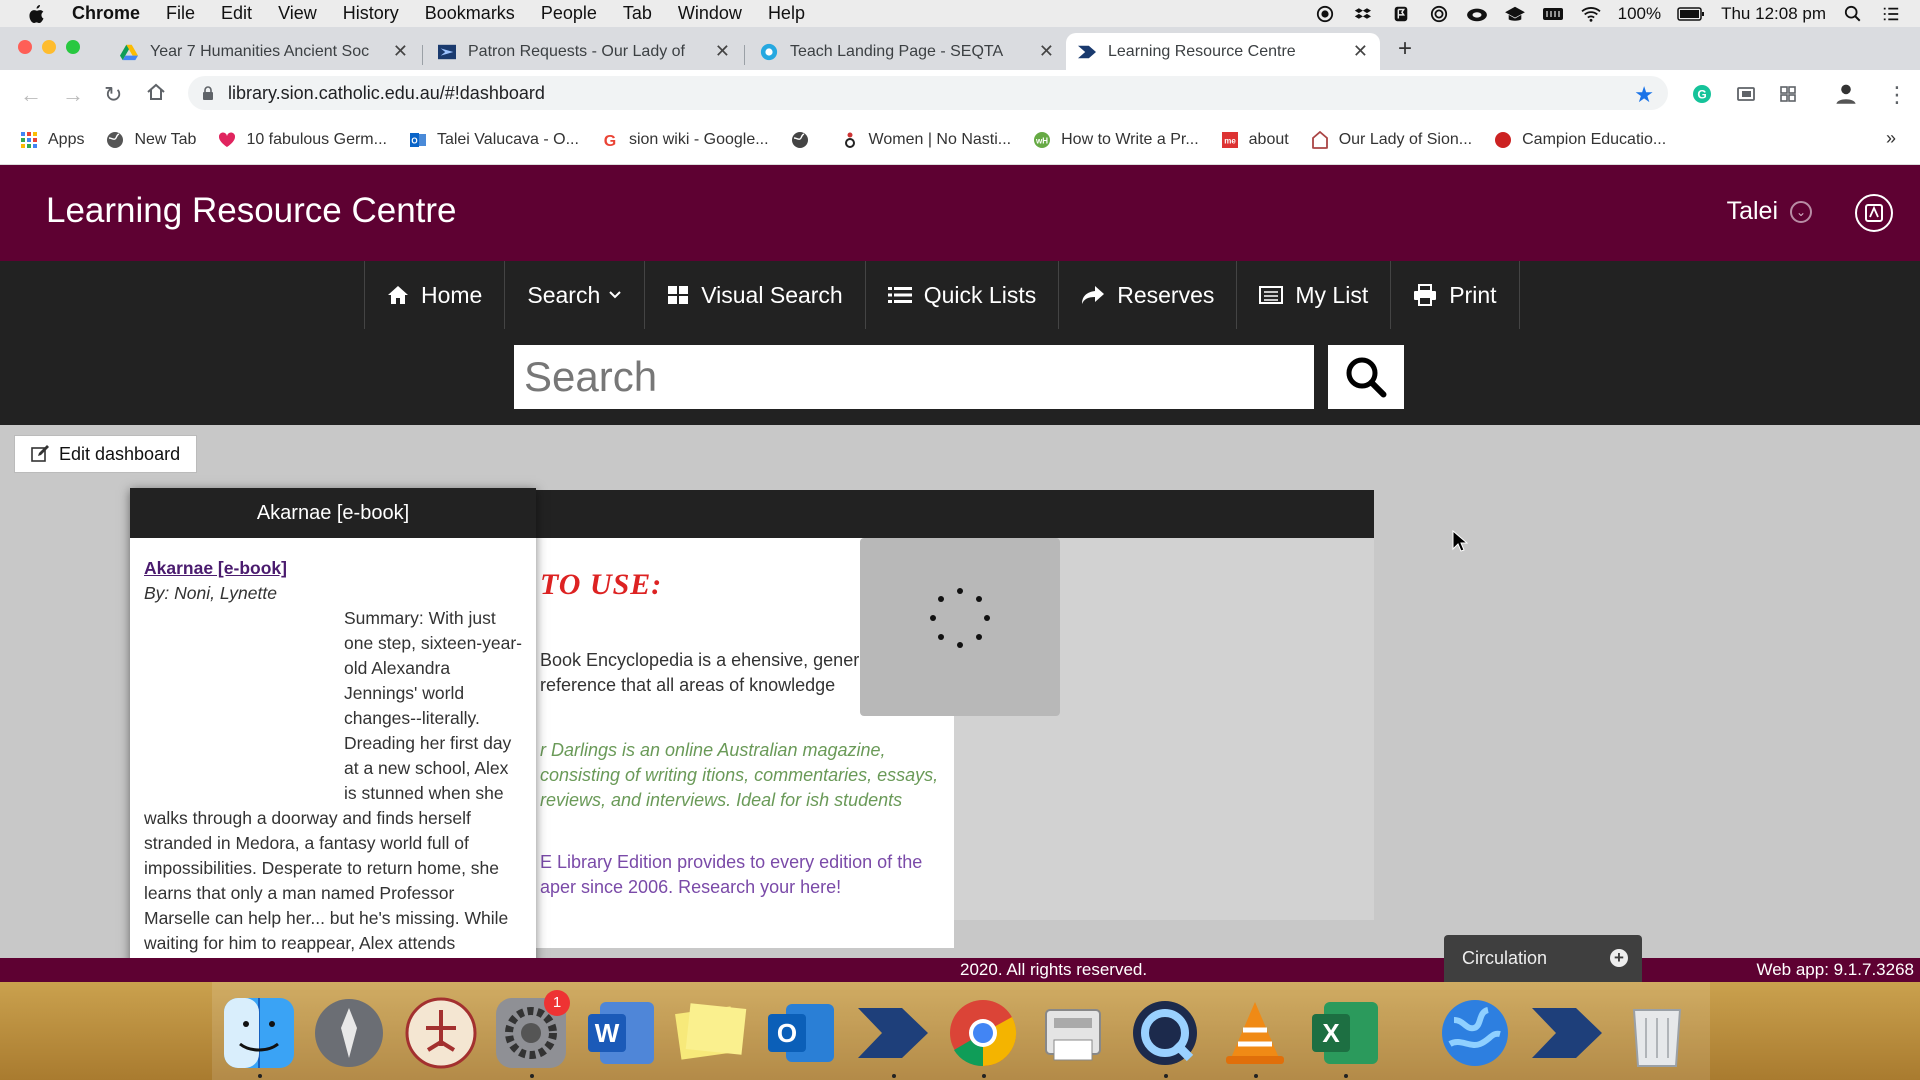  What do you see at coordinates (113, 95) in the screenshot?
I see `reload-icon: ↻` at bounding box center [113, 95].